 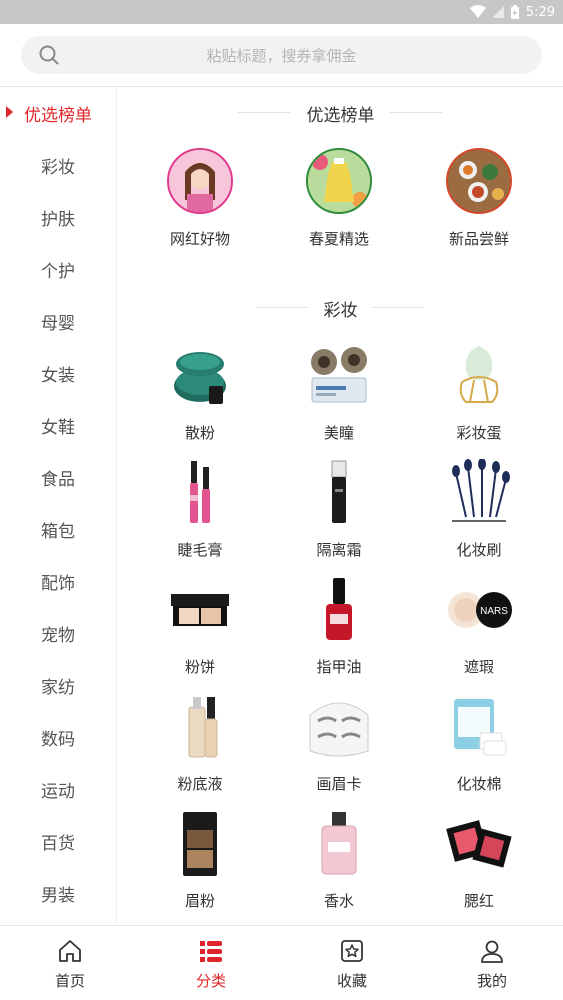 I want to click on sidebar-item-digital: 数码, so click(x=58, y=737).